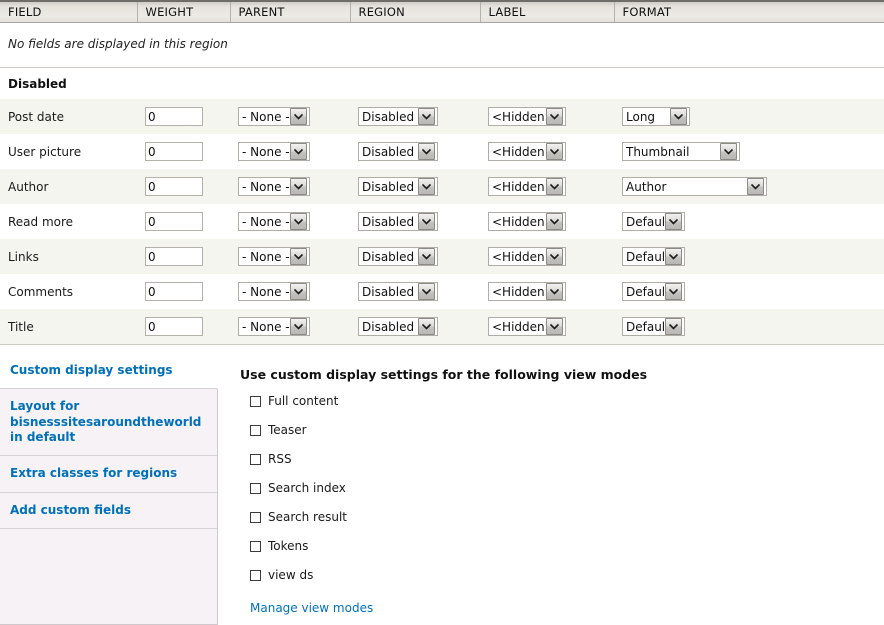 The width and height of the screenshot is (884, 625). What do you see at coordinates (567, 459) in the screenshot?
I see `list-item: RSS` at bounding box center [567, 459].